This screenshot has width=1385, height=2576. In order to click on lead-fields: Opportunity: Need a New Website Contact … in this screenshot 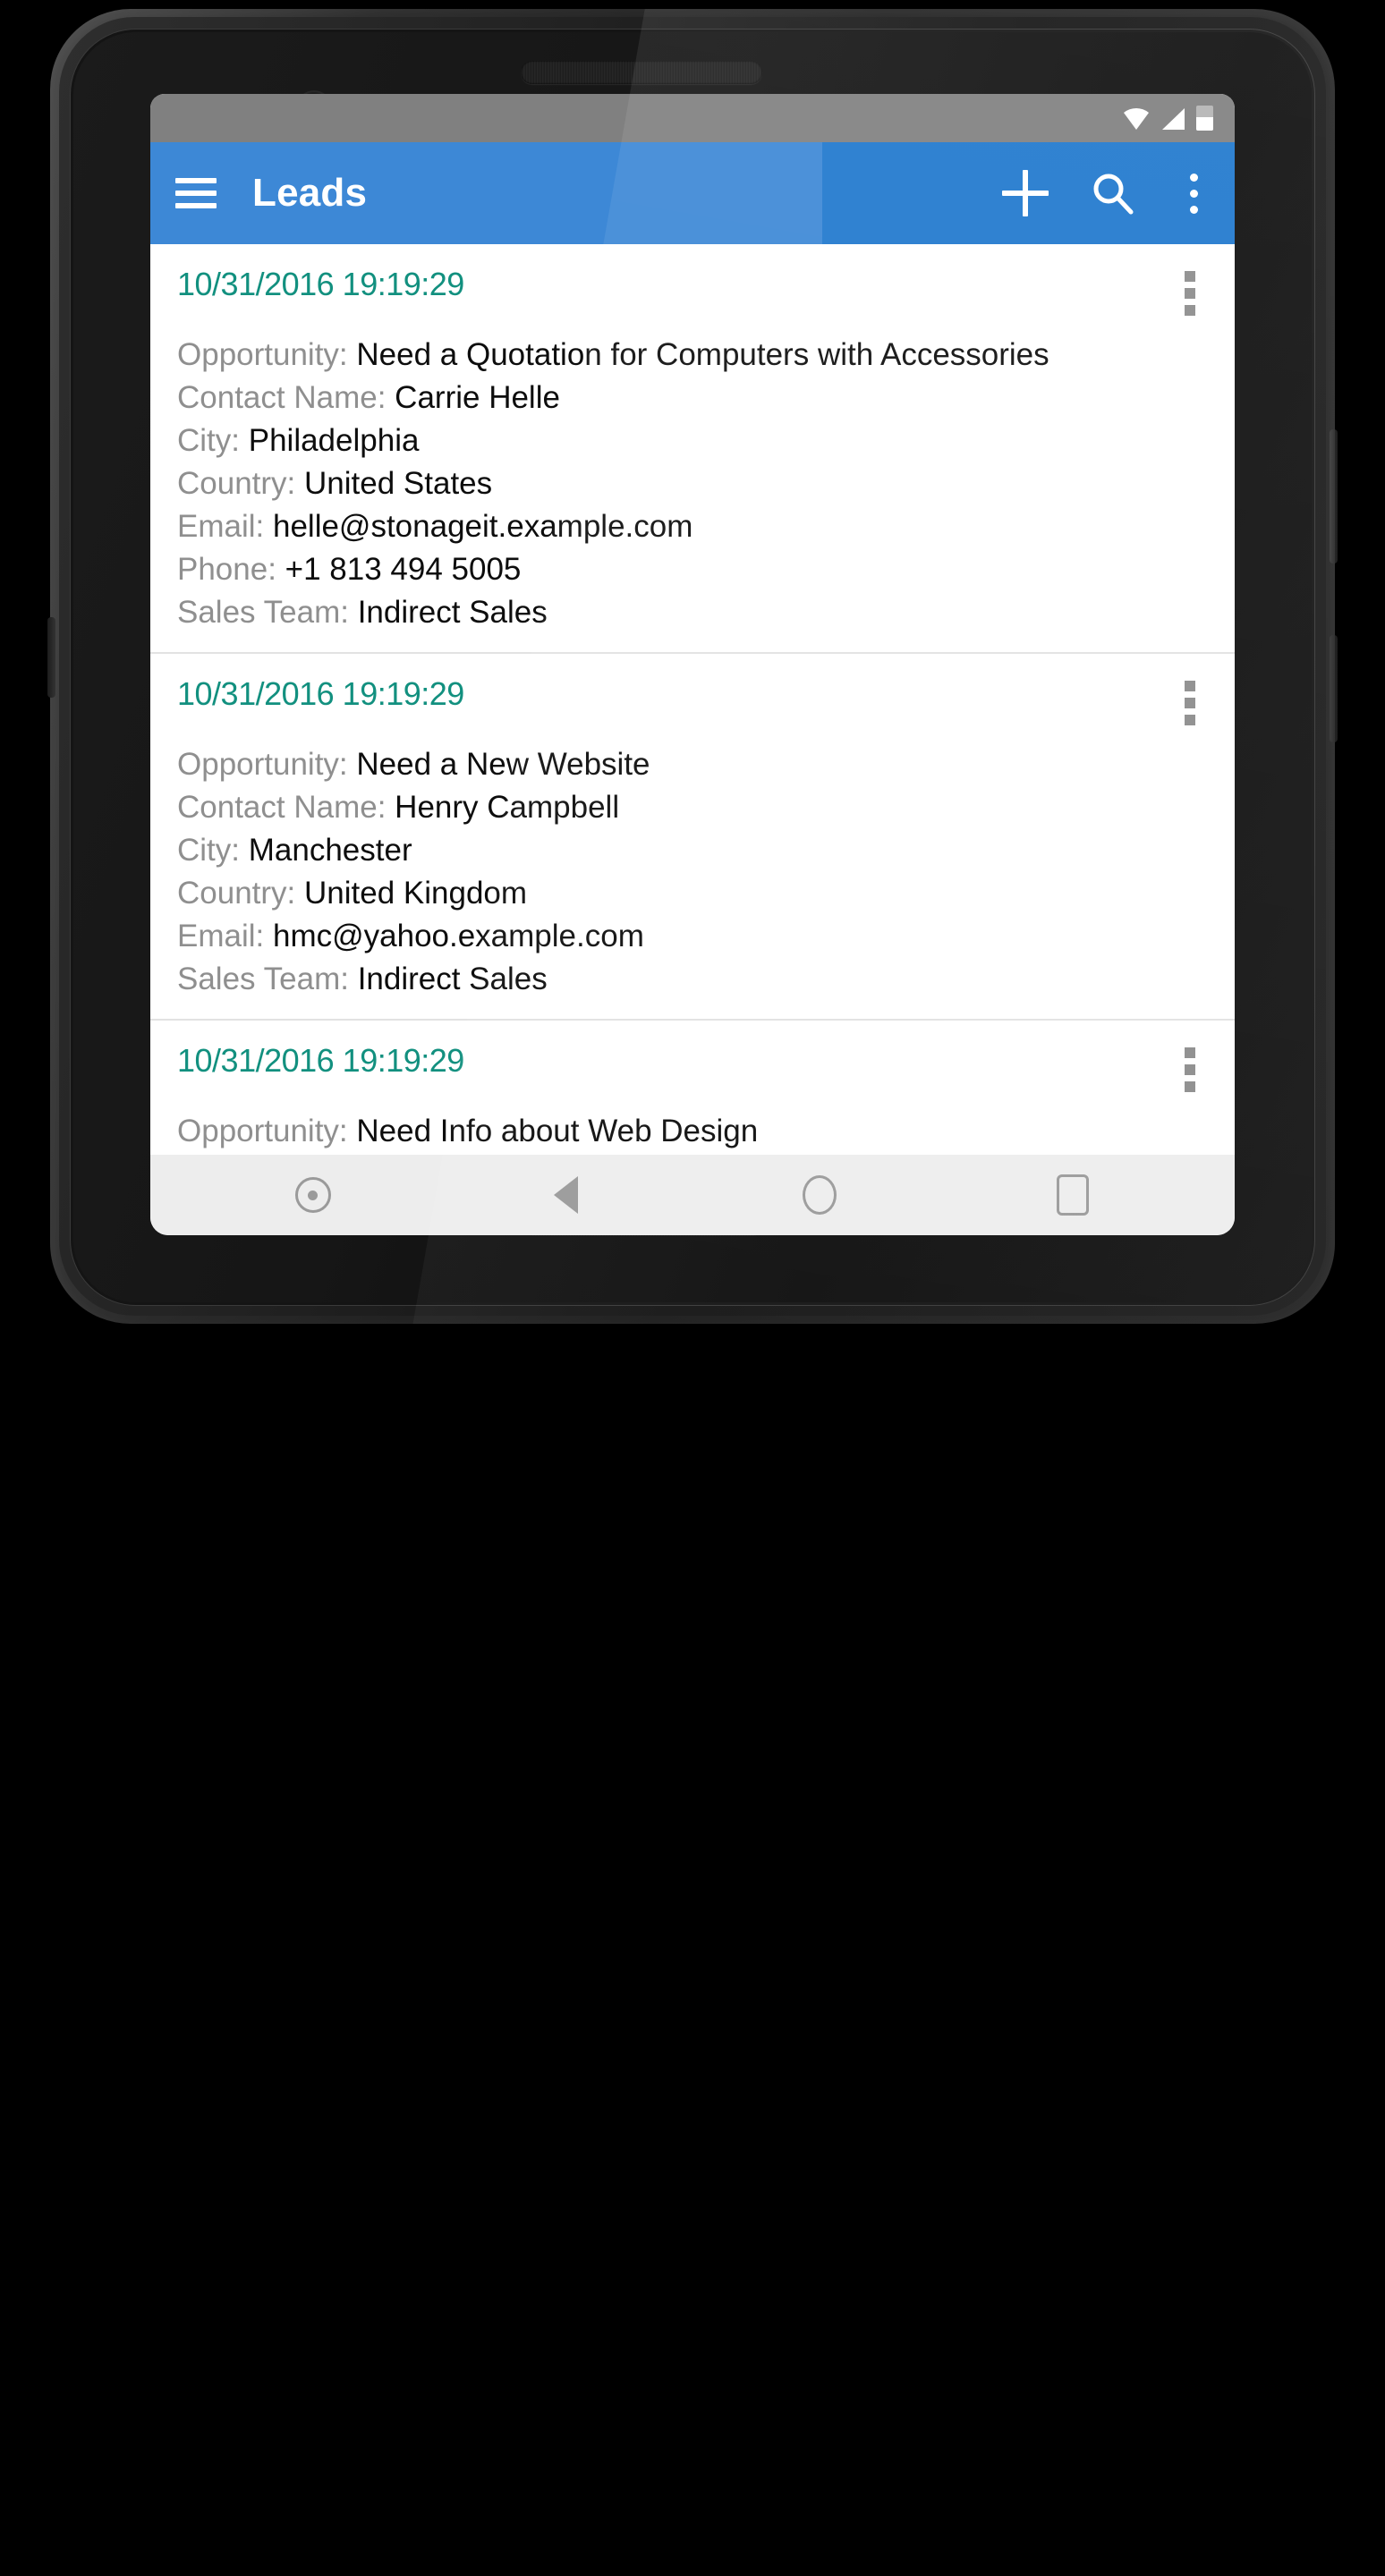, I will do `click(692, 872)`.